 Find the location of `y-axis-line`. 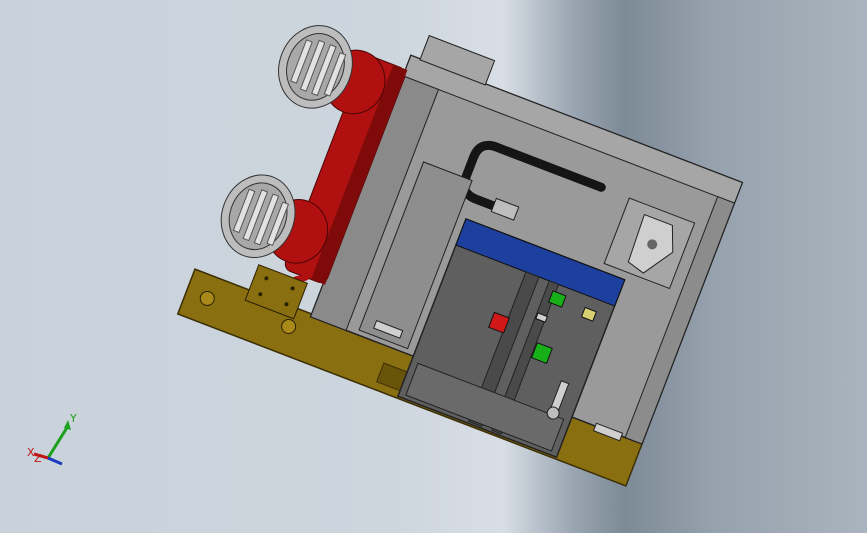

y-axis-line is located at coordinates (58, 442).